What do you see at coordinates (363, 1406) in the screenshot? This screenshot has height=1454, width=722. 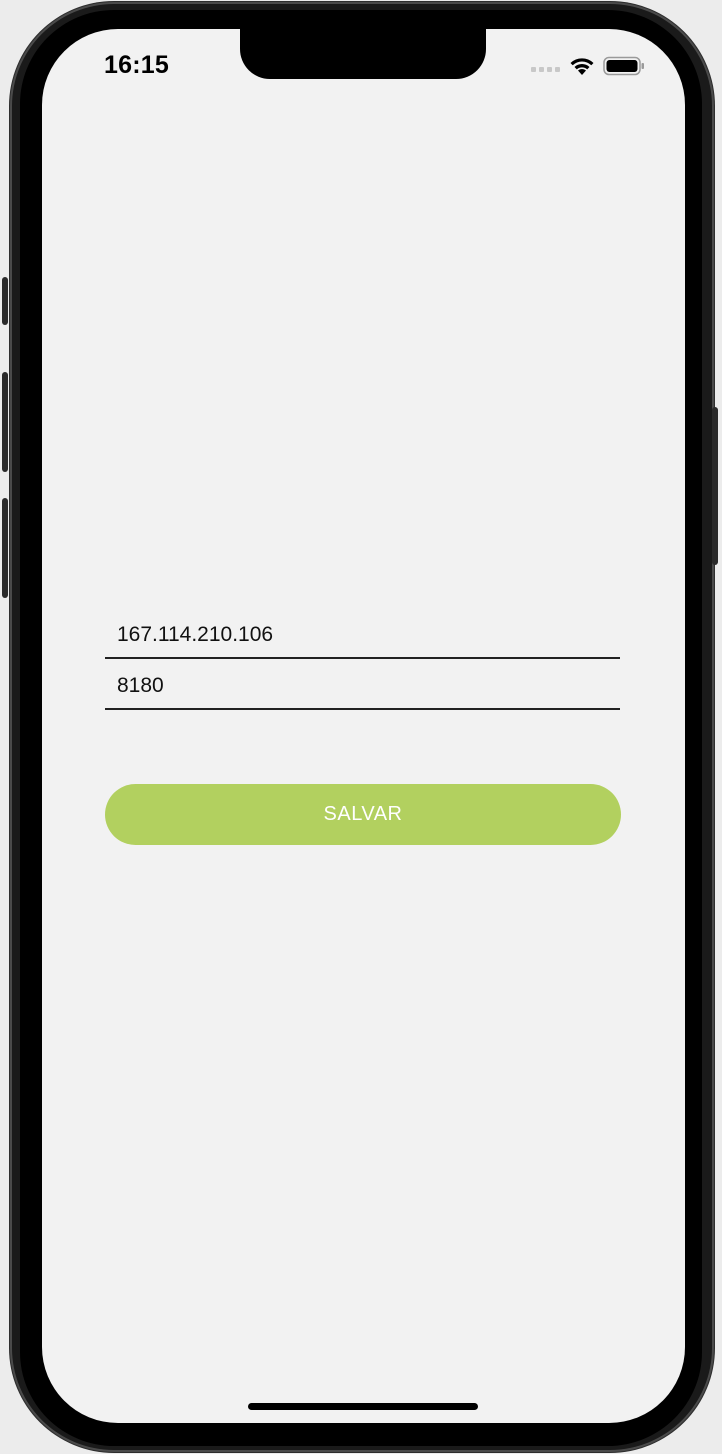 I see `home-indicator` at bounding box center [363, 1406].